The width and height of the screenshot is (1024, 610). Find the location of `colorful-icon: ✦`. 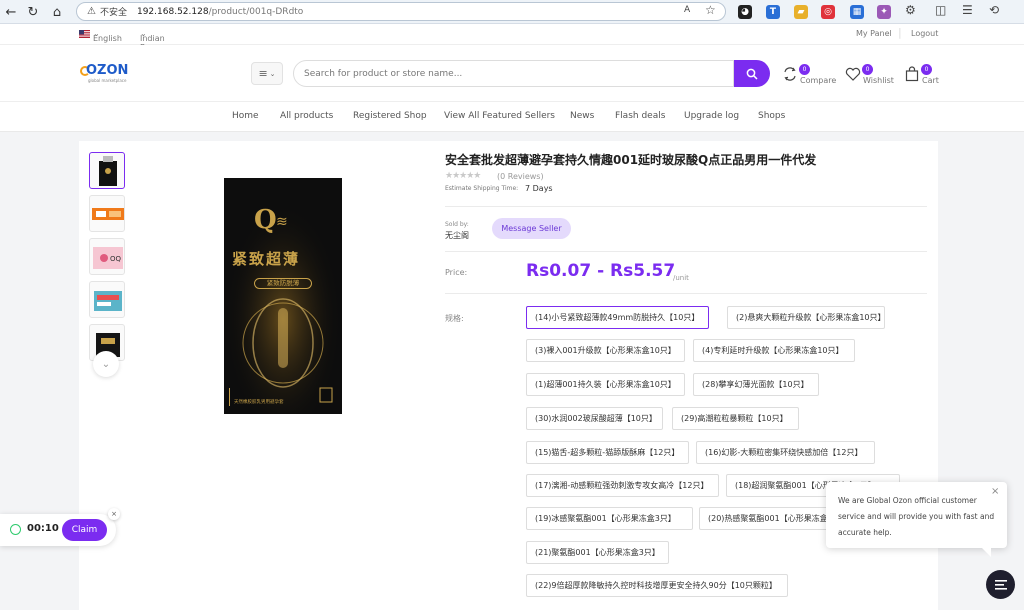

colorful-icon: ✦ is located at coordinates (884, 12).